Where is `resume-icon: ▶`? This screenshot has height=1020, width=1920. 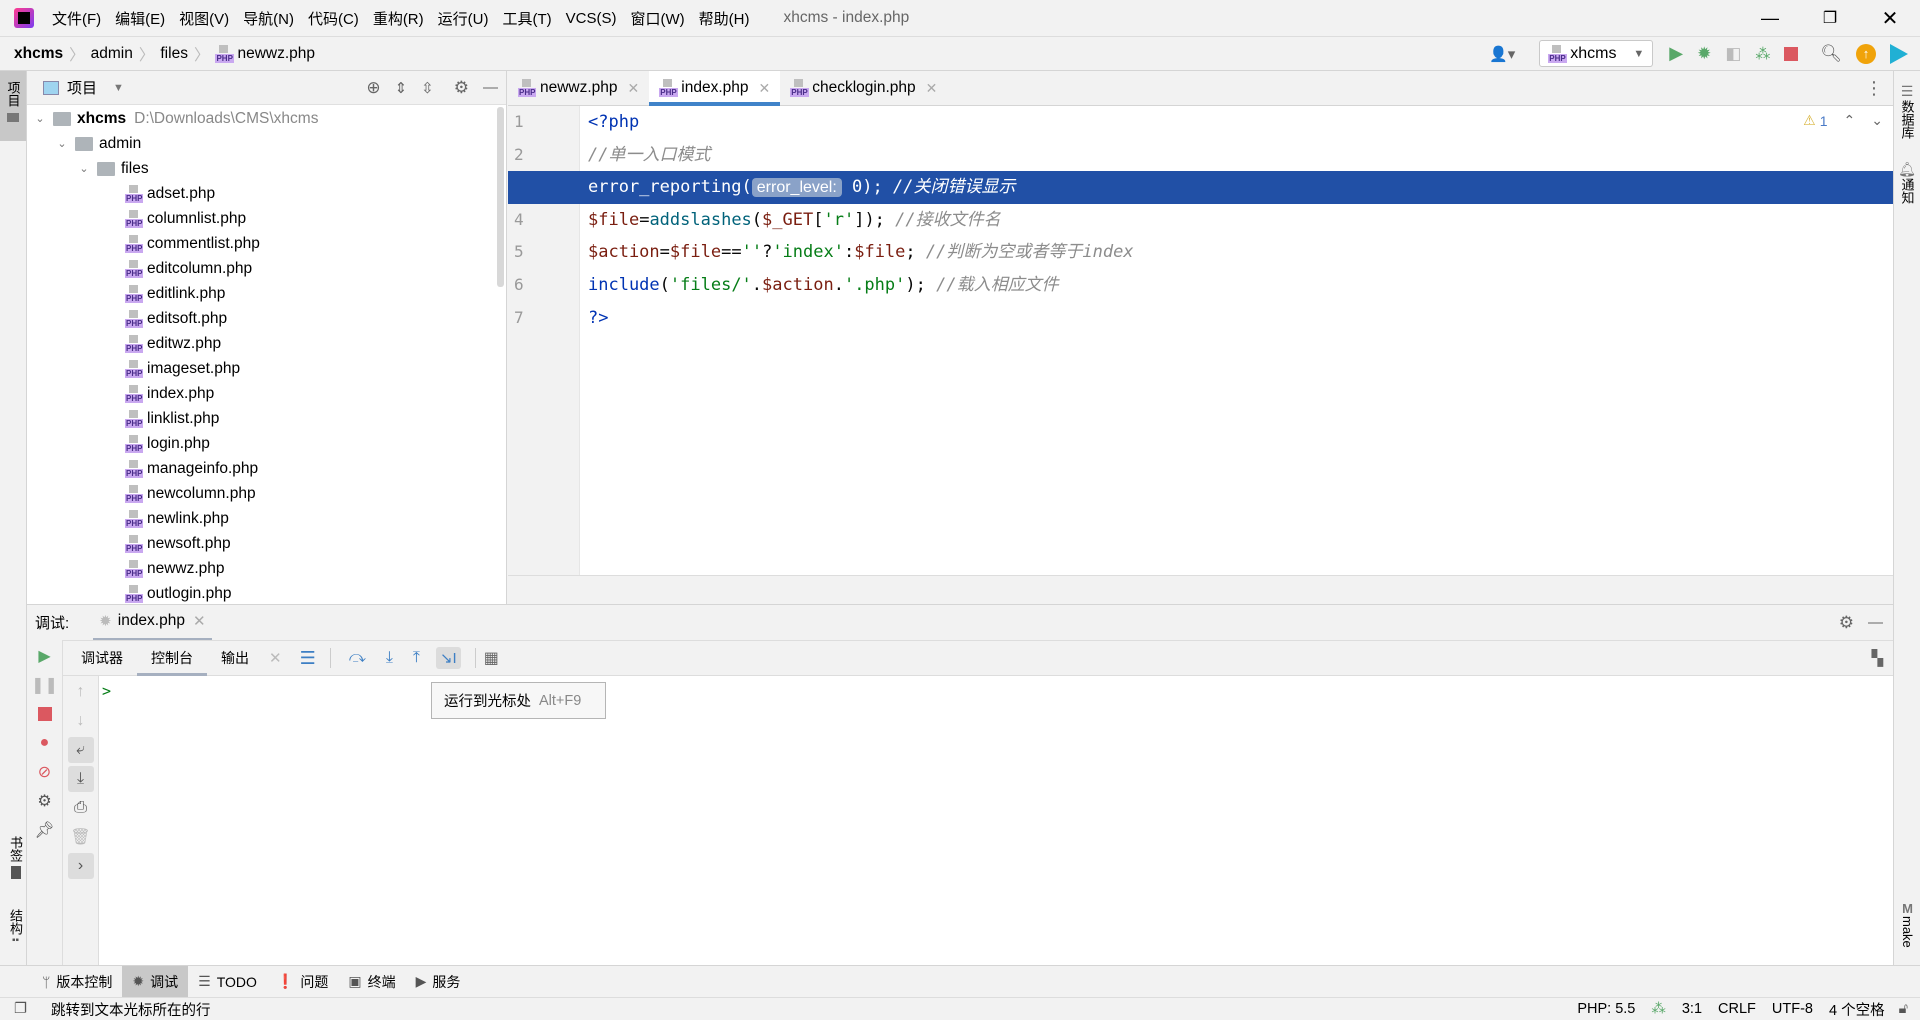 resume-icon: ▶ is located at coordinates (45, 656).